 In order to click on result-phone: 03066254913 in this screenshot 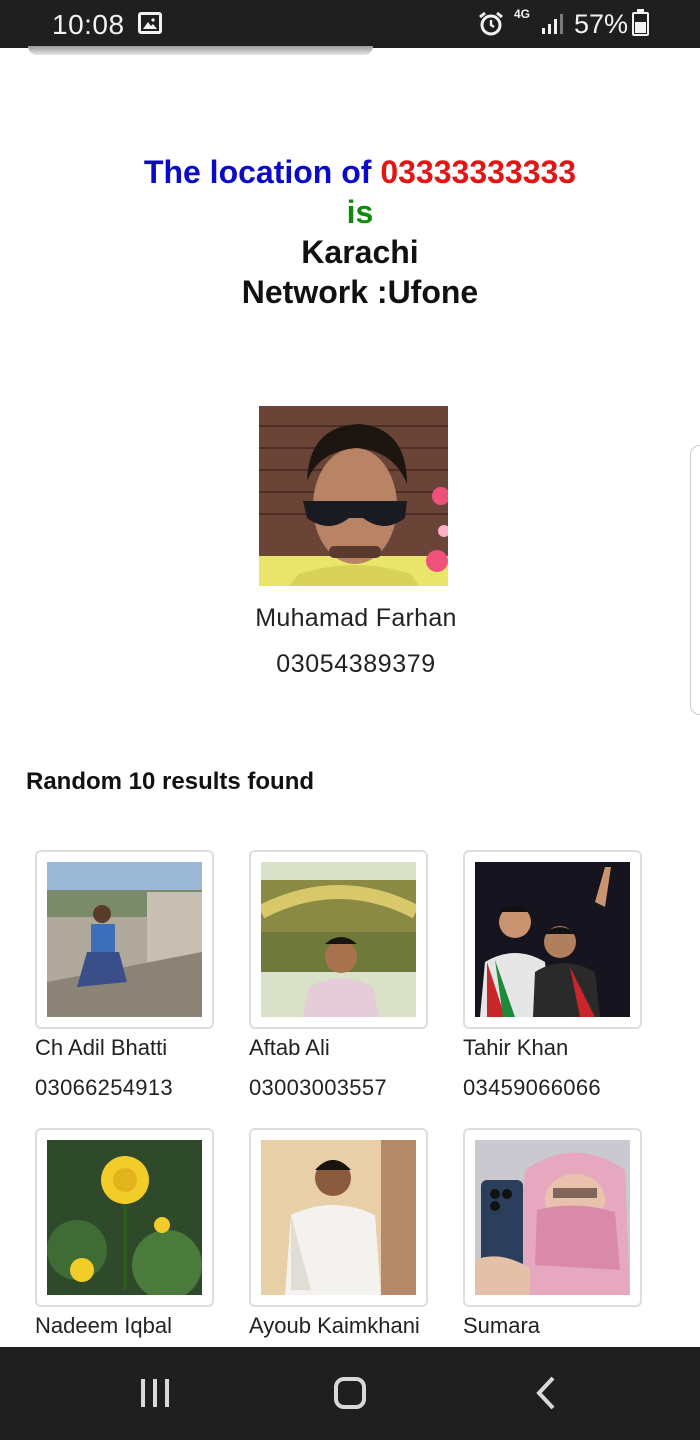, I will do `click(104, 1087)`.